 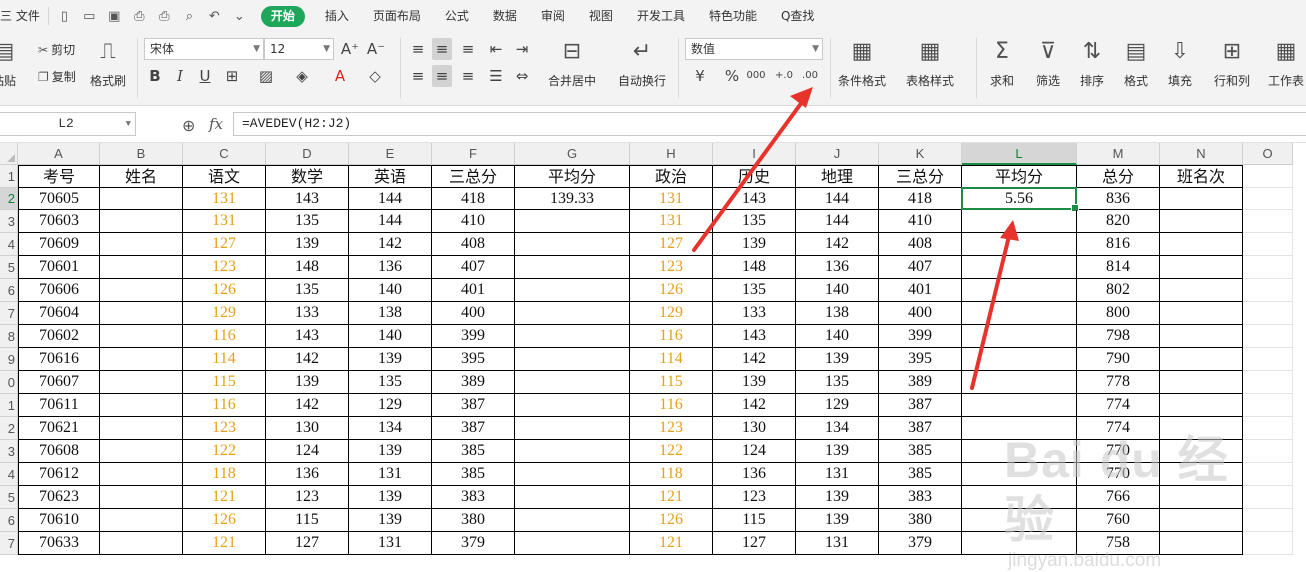 I want to click on table-cell: 70610, so click(x=59, y=520).